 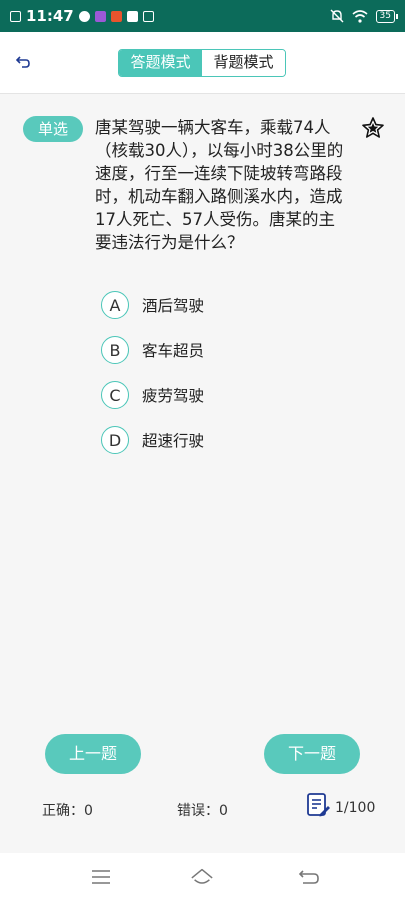 I want to click on mute-icon, so click(x=337, y=16).